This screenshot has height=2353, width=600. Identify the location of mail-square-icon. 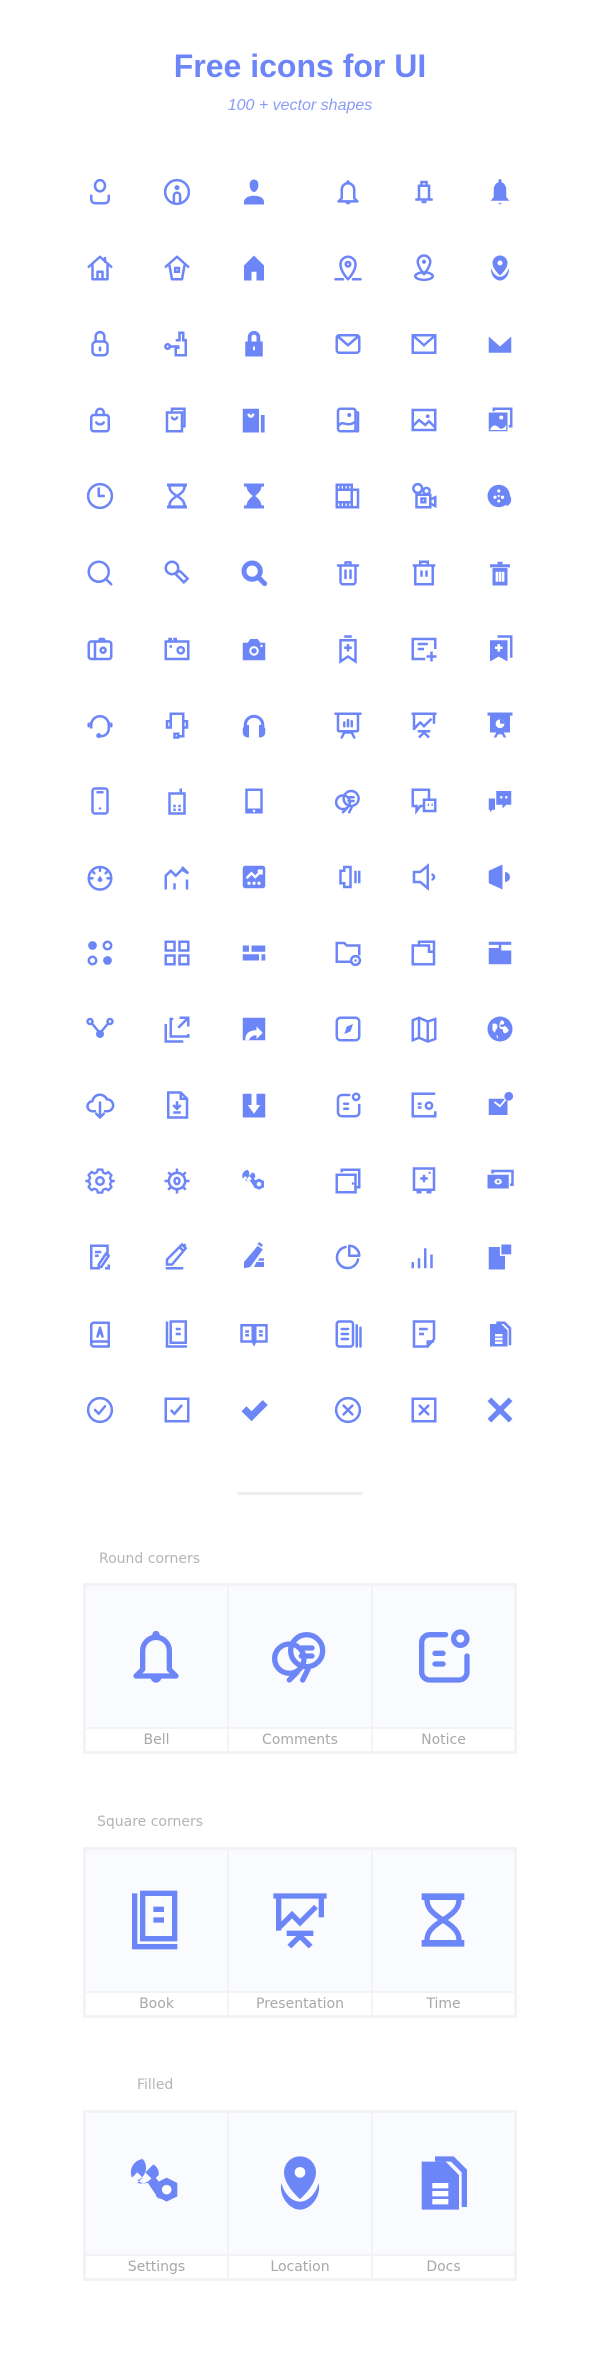
(424, 344).